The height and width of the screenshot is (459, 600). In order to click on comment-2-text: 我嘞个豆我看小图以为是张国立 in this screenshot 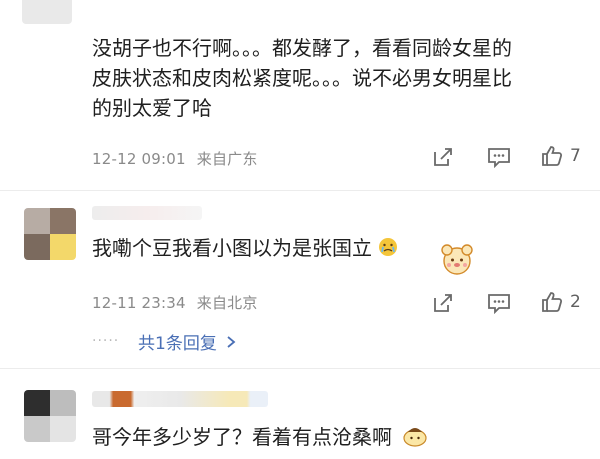, I will do `click(245, 249)`.